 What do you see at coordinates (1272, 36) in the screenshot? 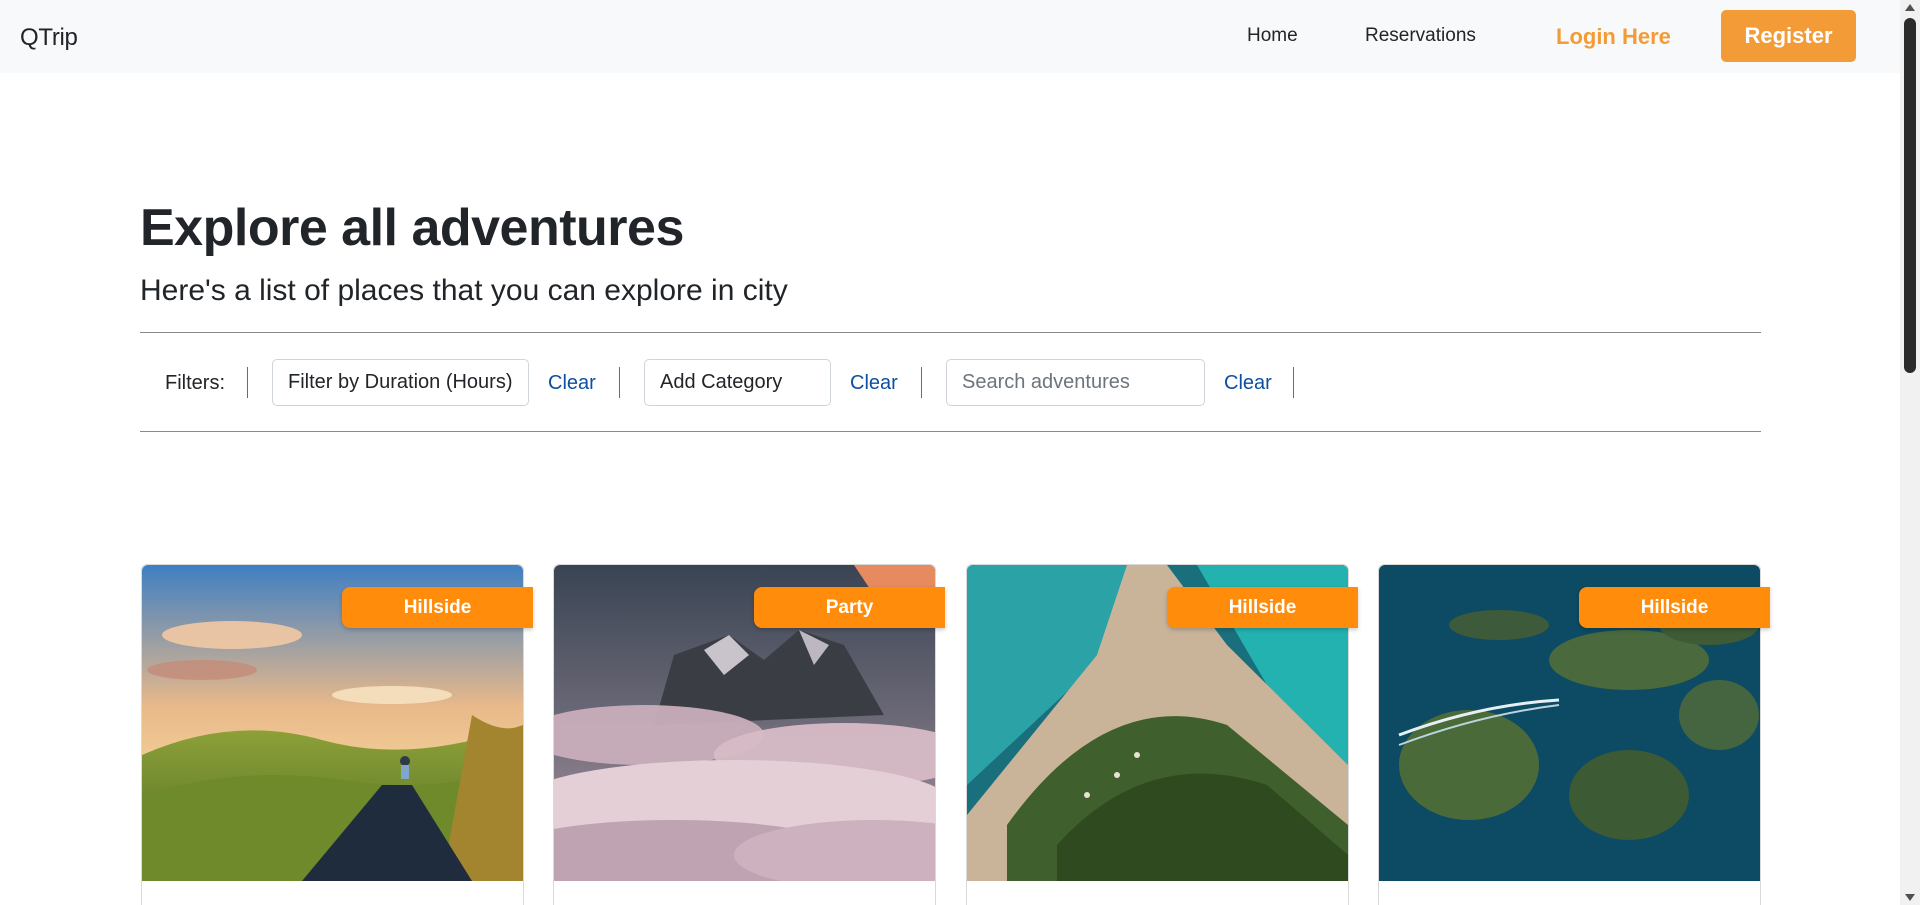
I see `nav-home-link: Home` at bounding box center [1272, 36].